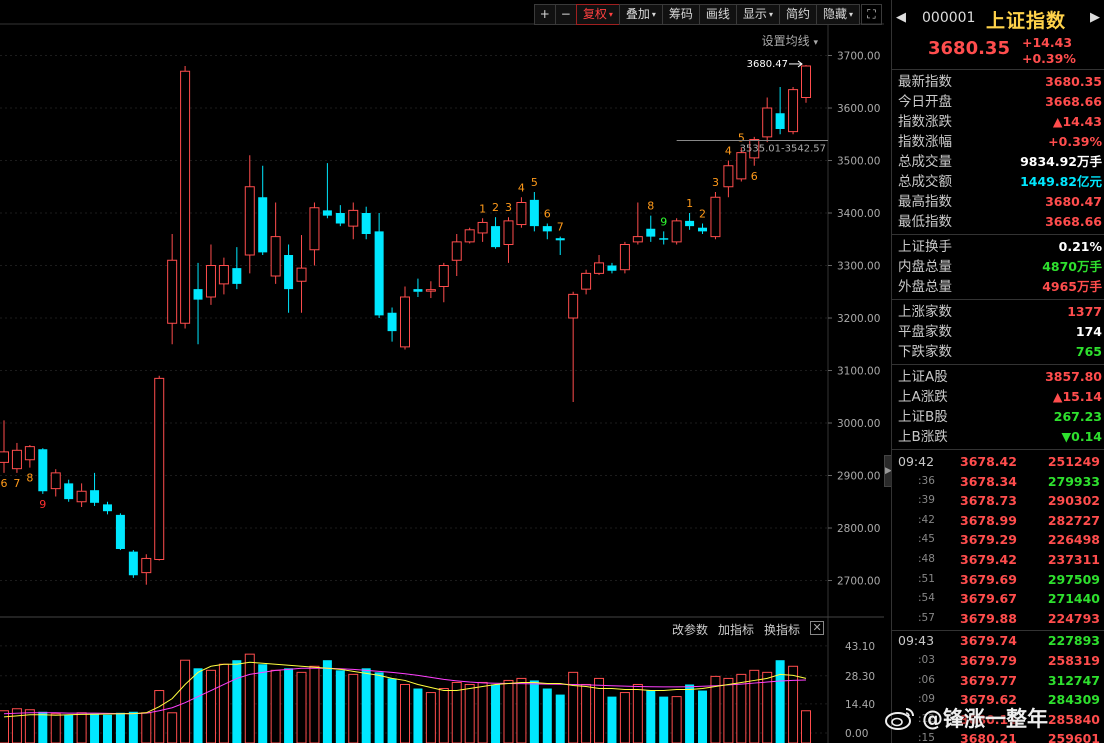 The image size is (1104, 743). Describe the element at coordinates (782, 629) in the screenshot. I see `change-indicator-button: 换指标` at that location.